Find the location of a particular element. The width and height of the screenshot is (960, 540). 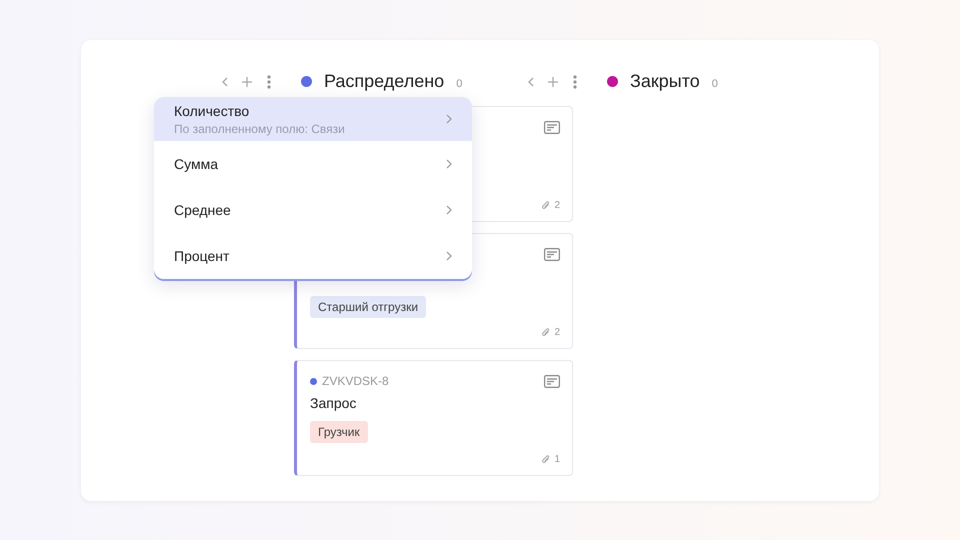

menu-item-label: Сумма is located at coordinates (196, 164).